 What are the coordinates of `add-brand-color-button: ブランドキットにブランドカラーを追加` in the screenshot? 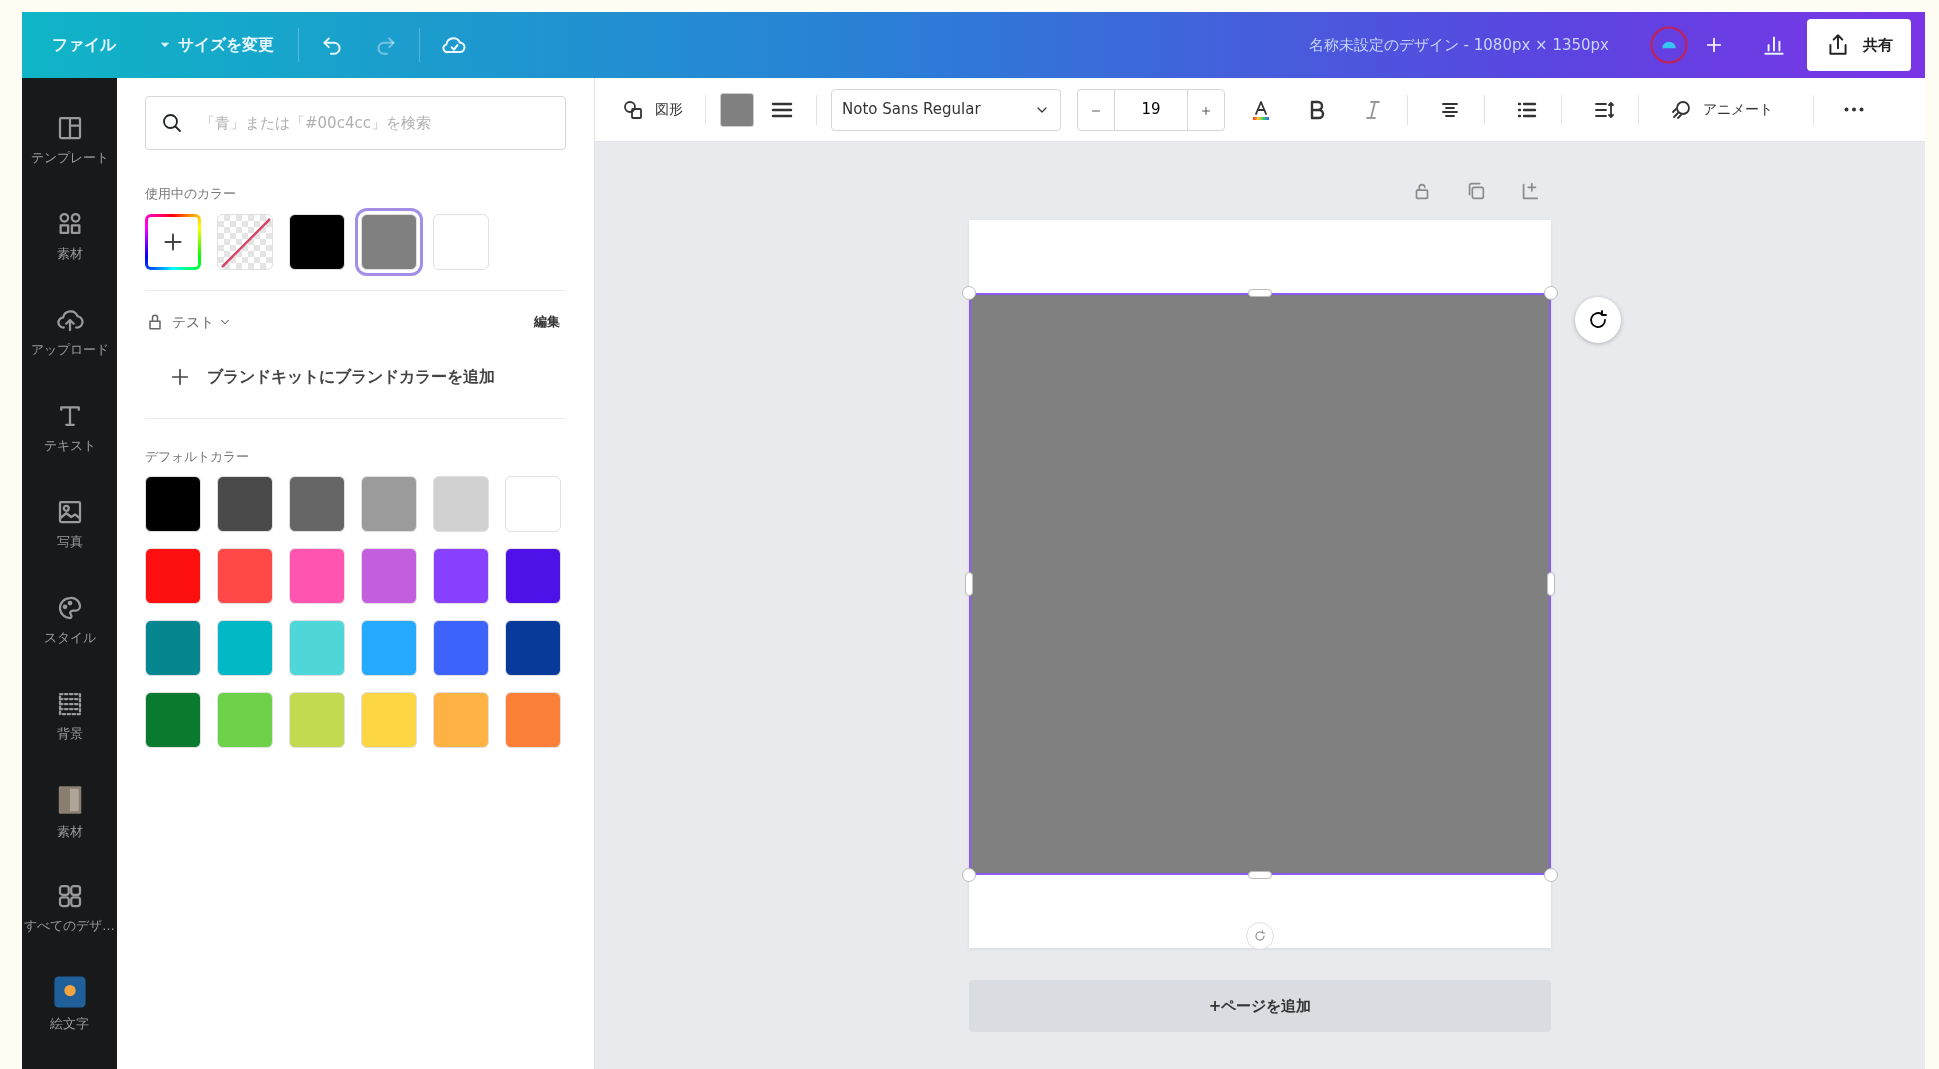 It's located at (332, 376).